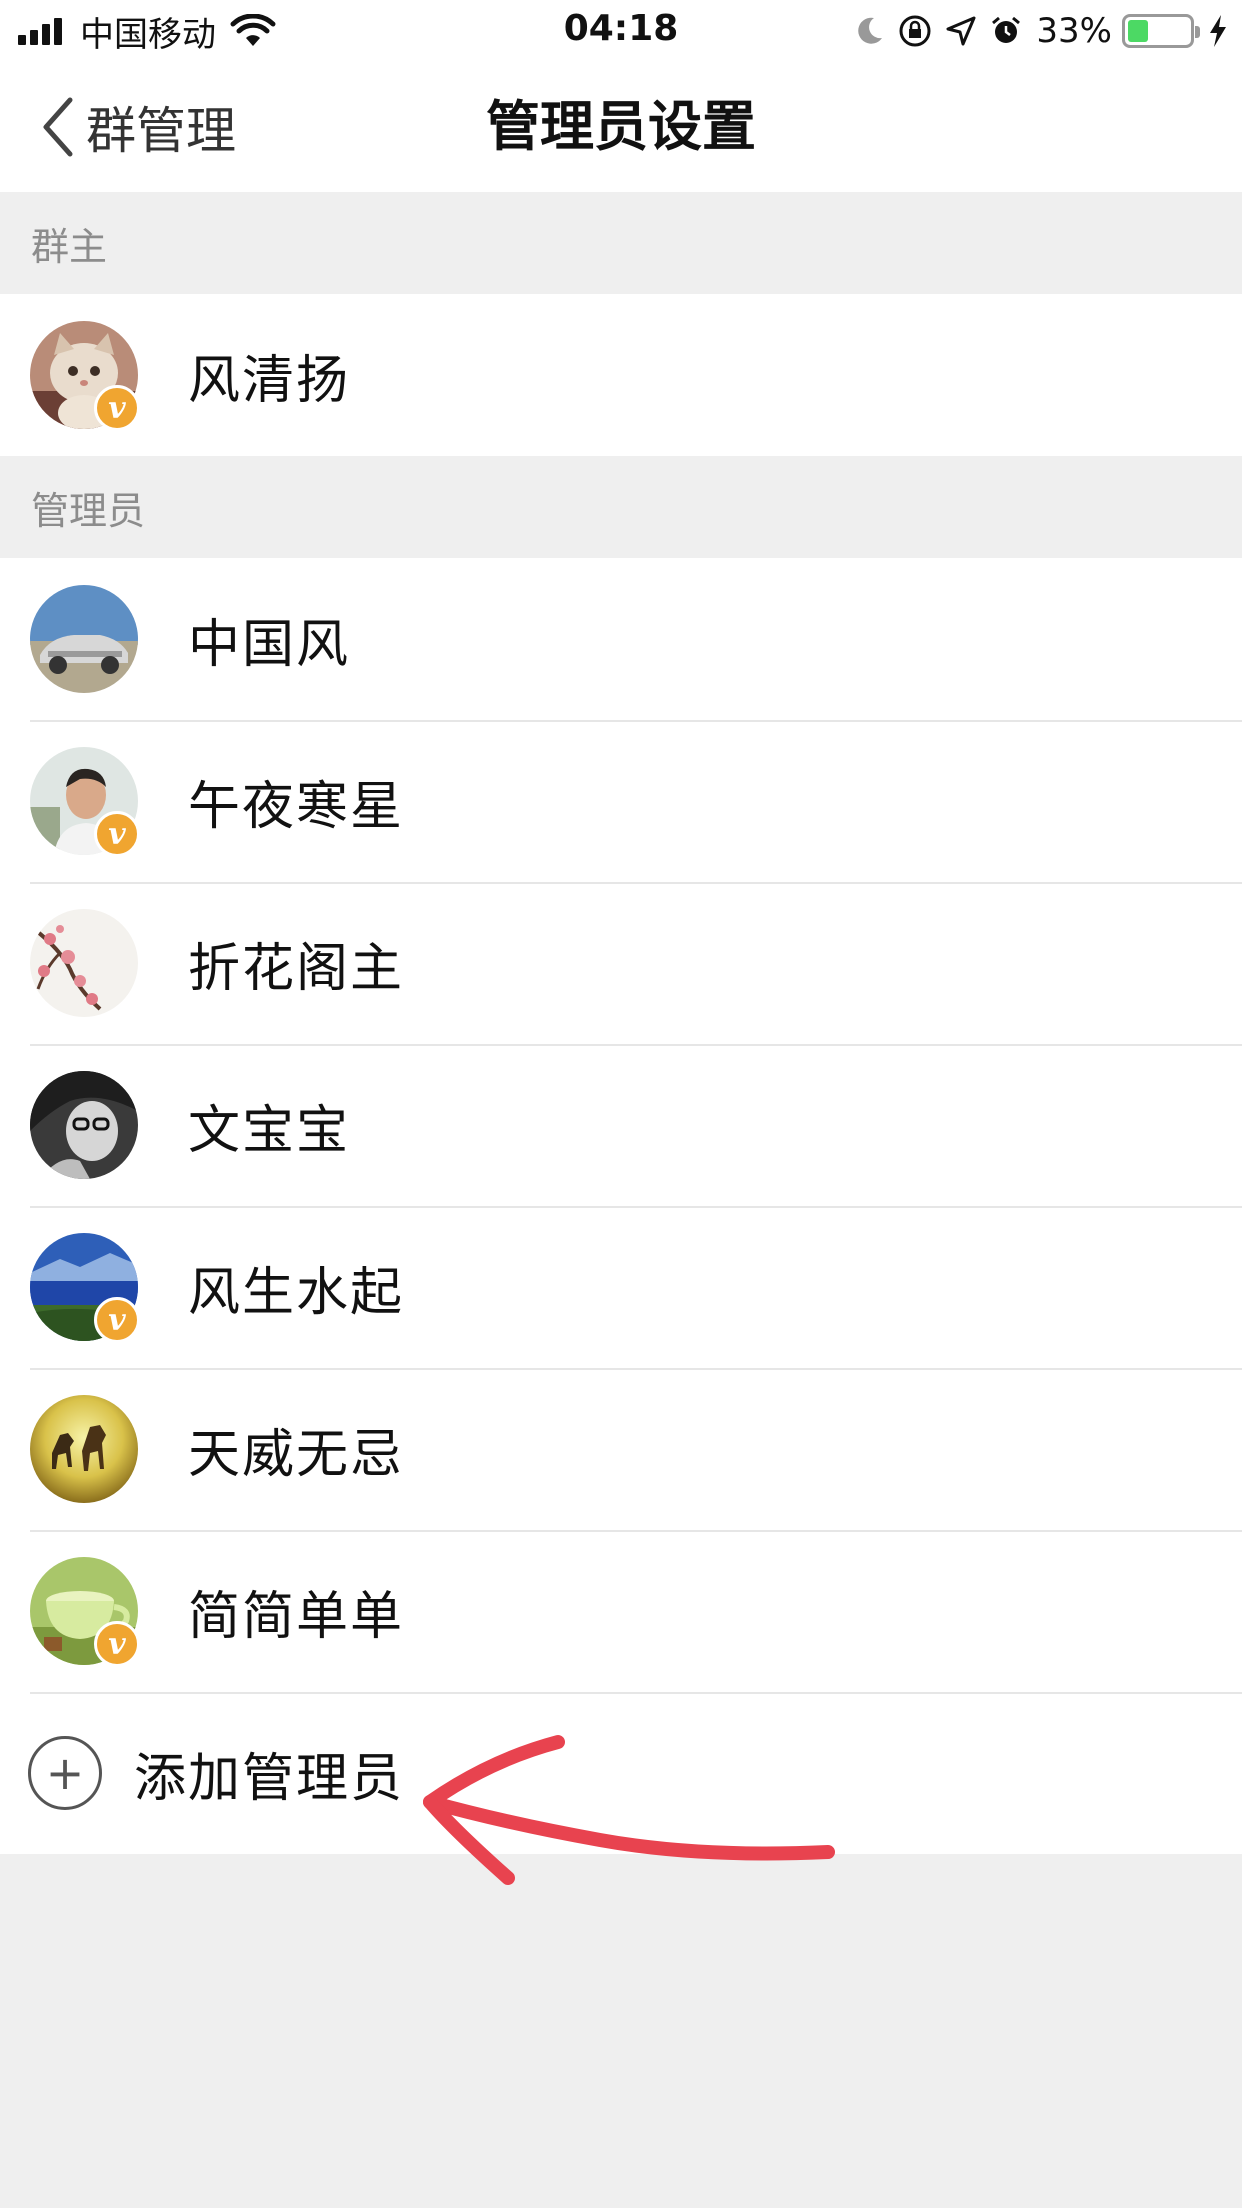 Image resolution: width=1242 pixels, height=2208 pixels. What do you see at coordinates (621, 1287) in the screenshot?
I see `member-row: v 风生水起` at bounding box center [621, 1287].